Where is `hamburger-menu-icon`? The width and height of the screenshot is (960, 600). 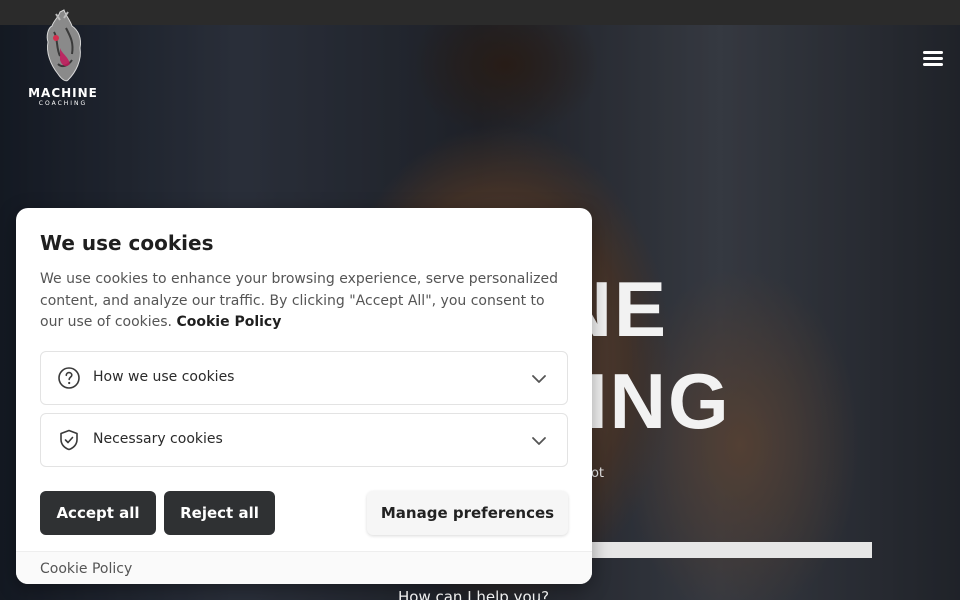 hamburger-menu-icon is located at coordinates (933, 58).